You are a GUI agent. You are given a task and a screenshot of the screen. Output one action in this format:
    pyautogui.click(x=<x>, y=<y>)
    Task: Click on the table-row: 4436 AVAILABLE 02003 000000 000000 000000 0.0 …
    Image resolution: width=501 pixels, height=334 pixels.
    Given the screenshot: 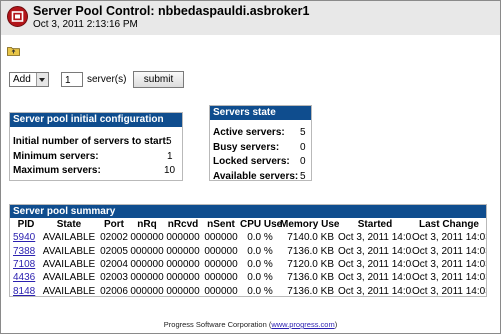 What is the action you would take?
    pyautogui.click(x=248, y=277)
    